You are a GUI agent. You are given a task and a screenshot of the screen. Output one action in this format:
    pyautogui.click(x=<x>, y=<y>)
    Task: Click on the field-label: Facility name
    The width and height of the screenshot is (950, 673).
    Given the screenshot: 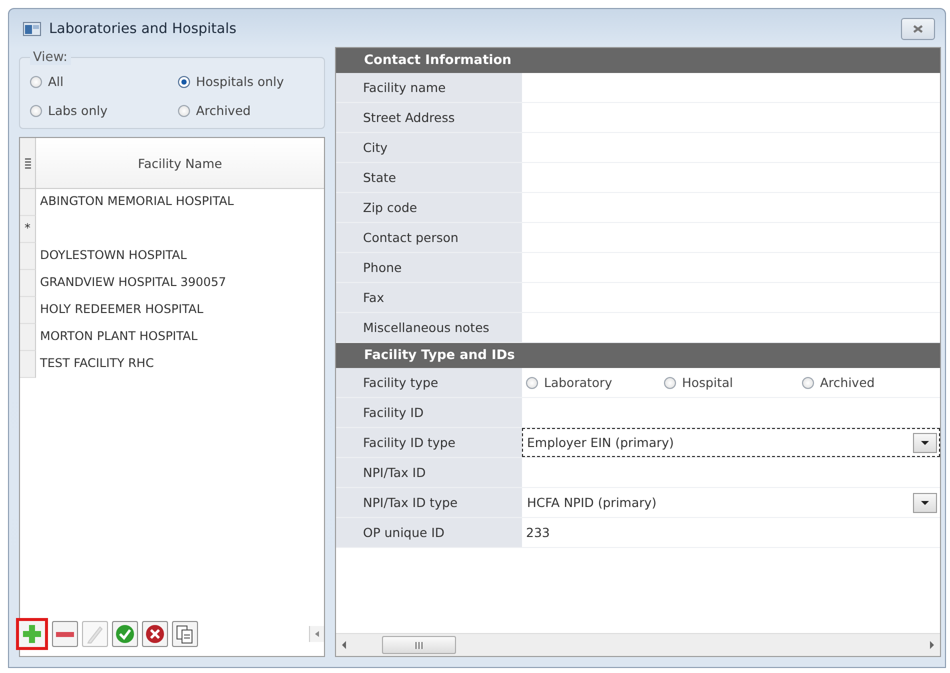 What is the action you would take?
    pyautogui.click(x=429, y=87)
    